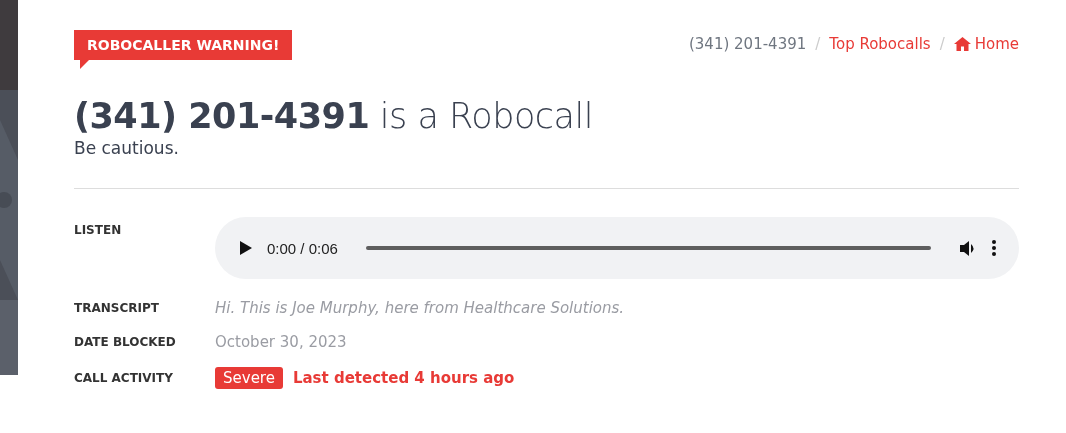 The image size is (1066, 433). Describe the element at coordinates (125, 342) in the screenshot. I see `detail-label: DATE BLOCKED` at that location.